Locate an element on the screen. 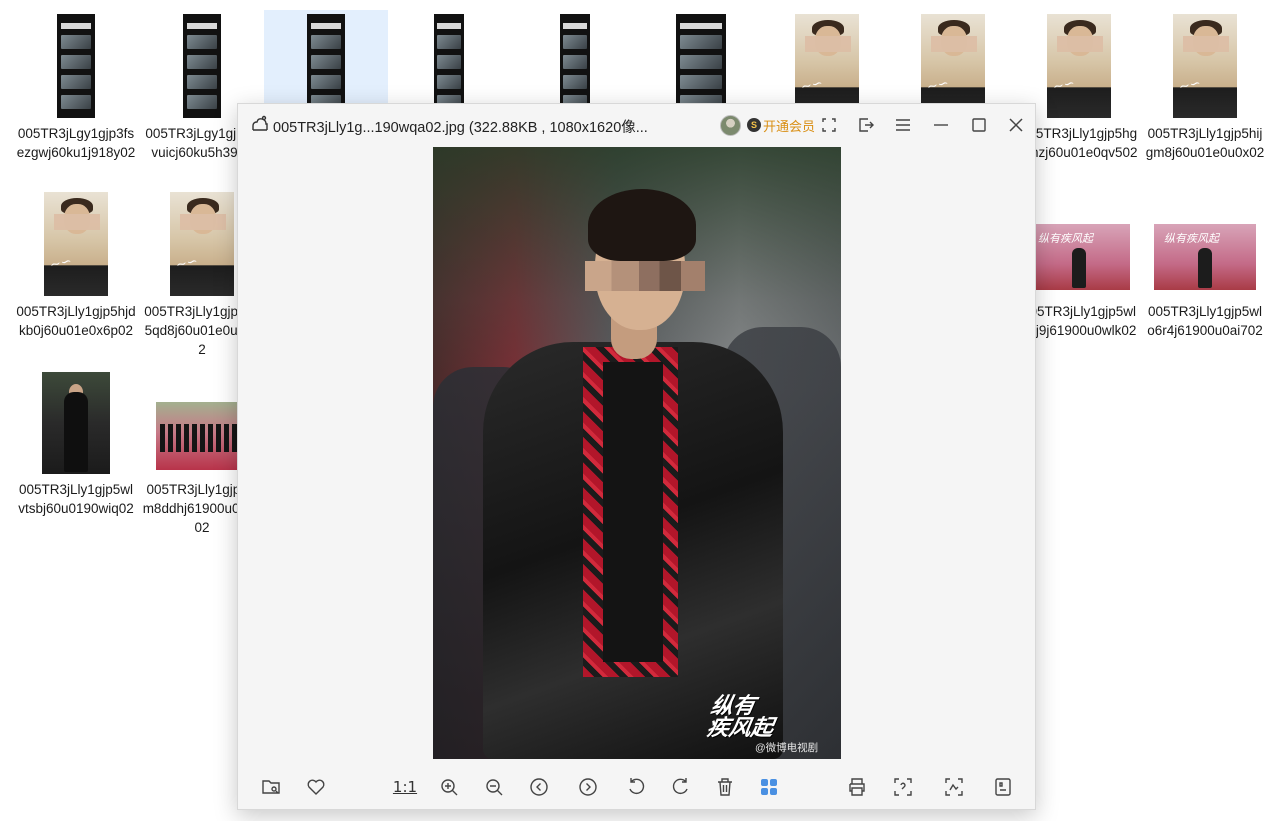  trash-icon is located at coordinates (725, 787).